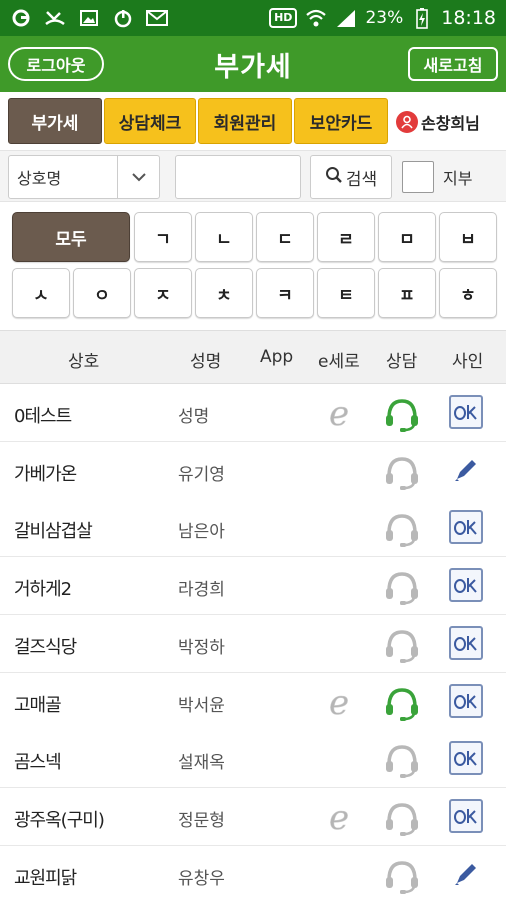  I want to click on battery-percent: 23%, so click(384, 18).